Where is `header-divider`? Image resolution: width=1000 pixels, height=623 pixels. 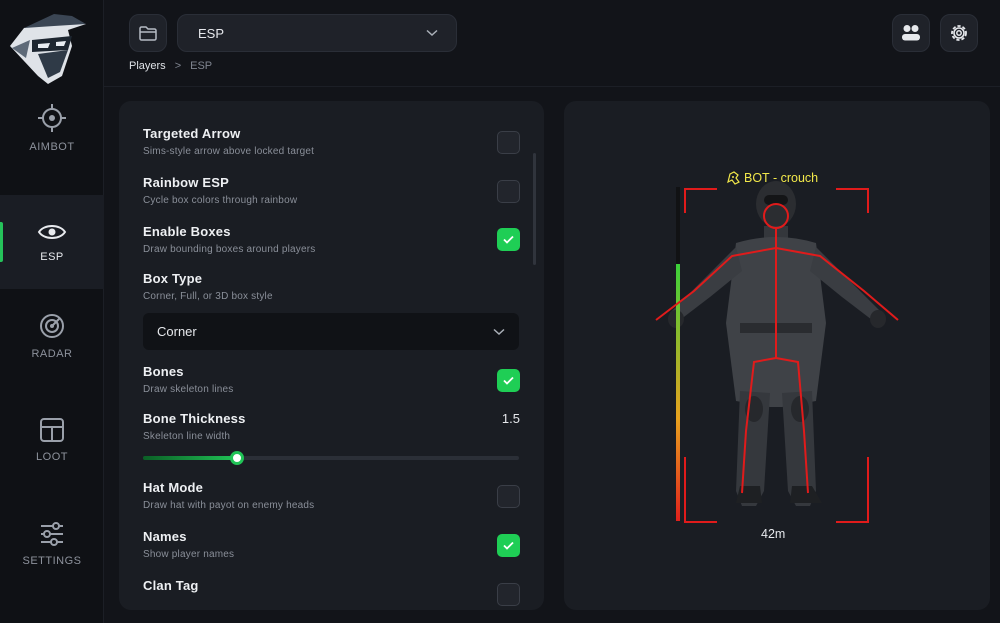
header-divider is located at coordinates (552, 86).